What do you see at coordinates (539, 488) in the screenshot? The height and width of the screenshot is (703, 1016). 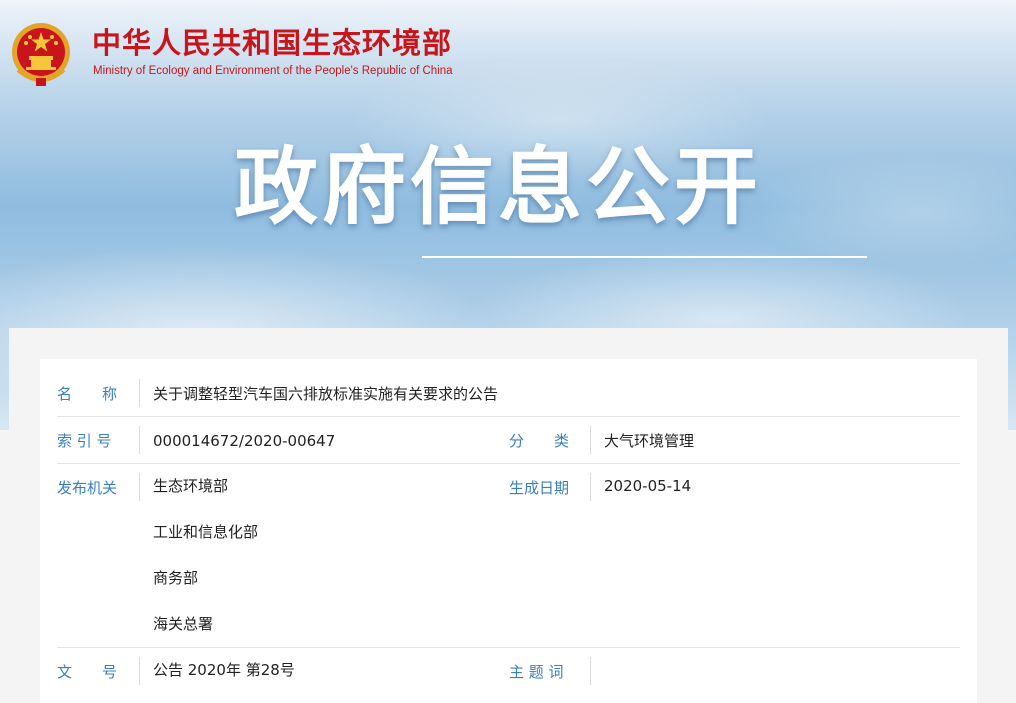 I see `date-label: 生成日期` at bounding box center [539, 488].